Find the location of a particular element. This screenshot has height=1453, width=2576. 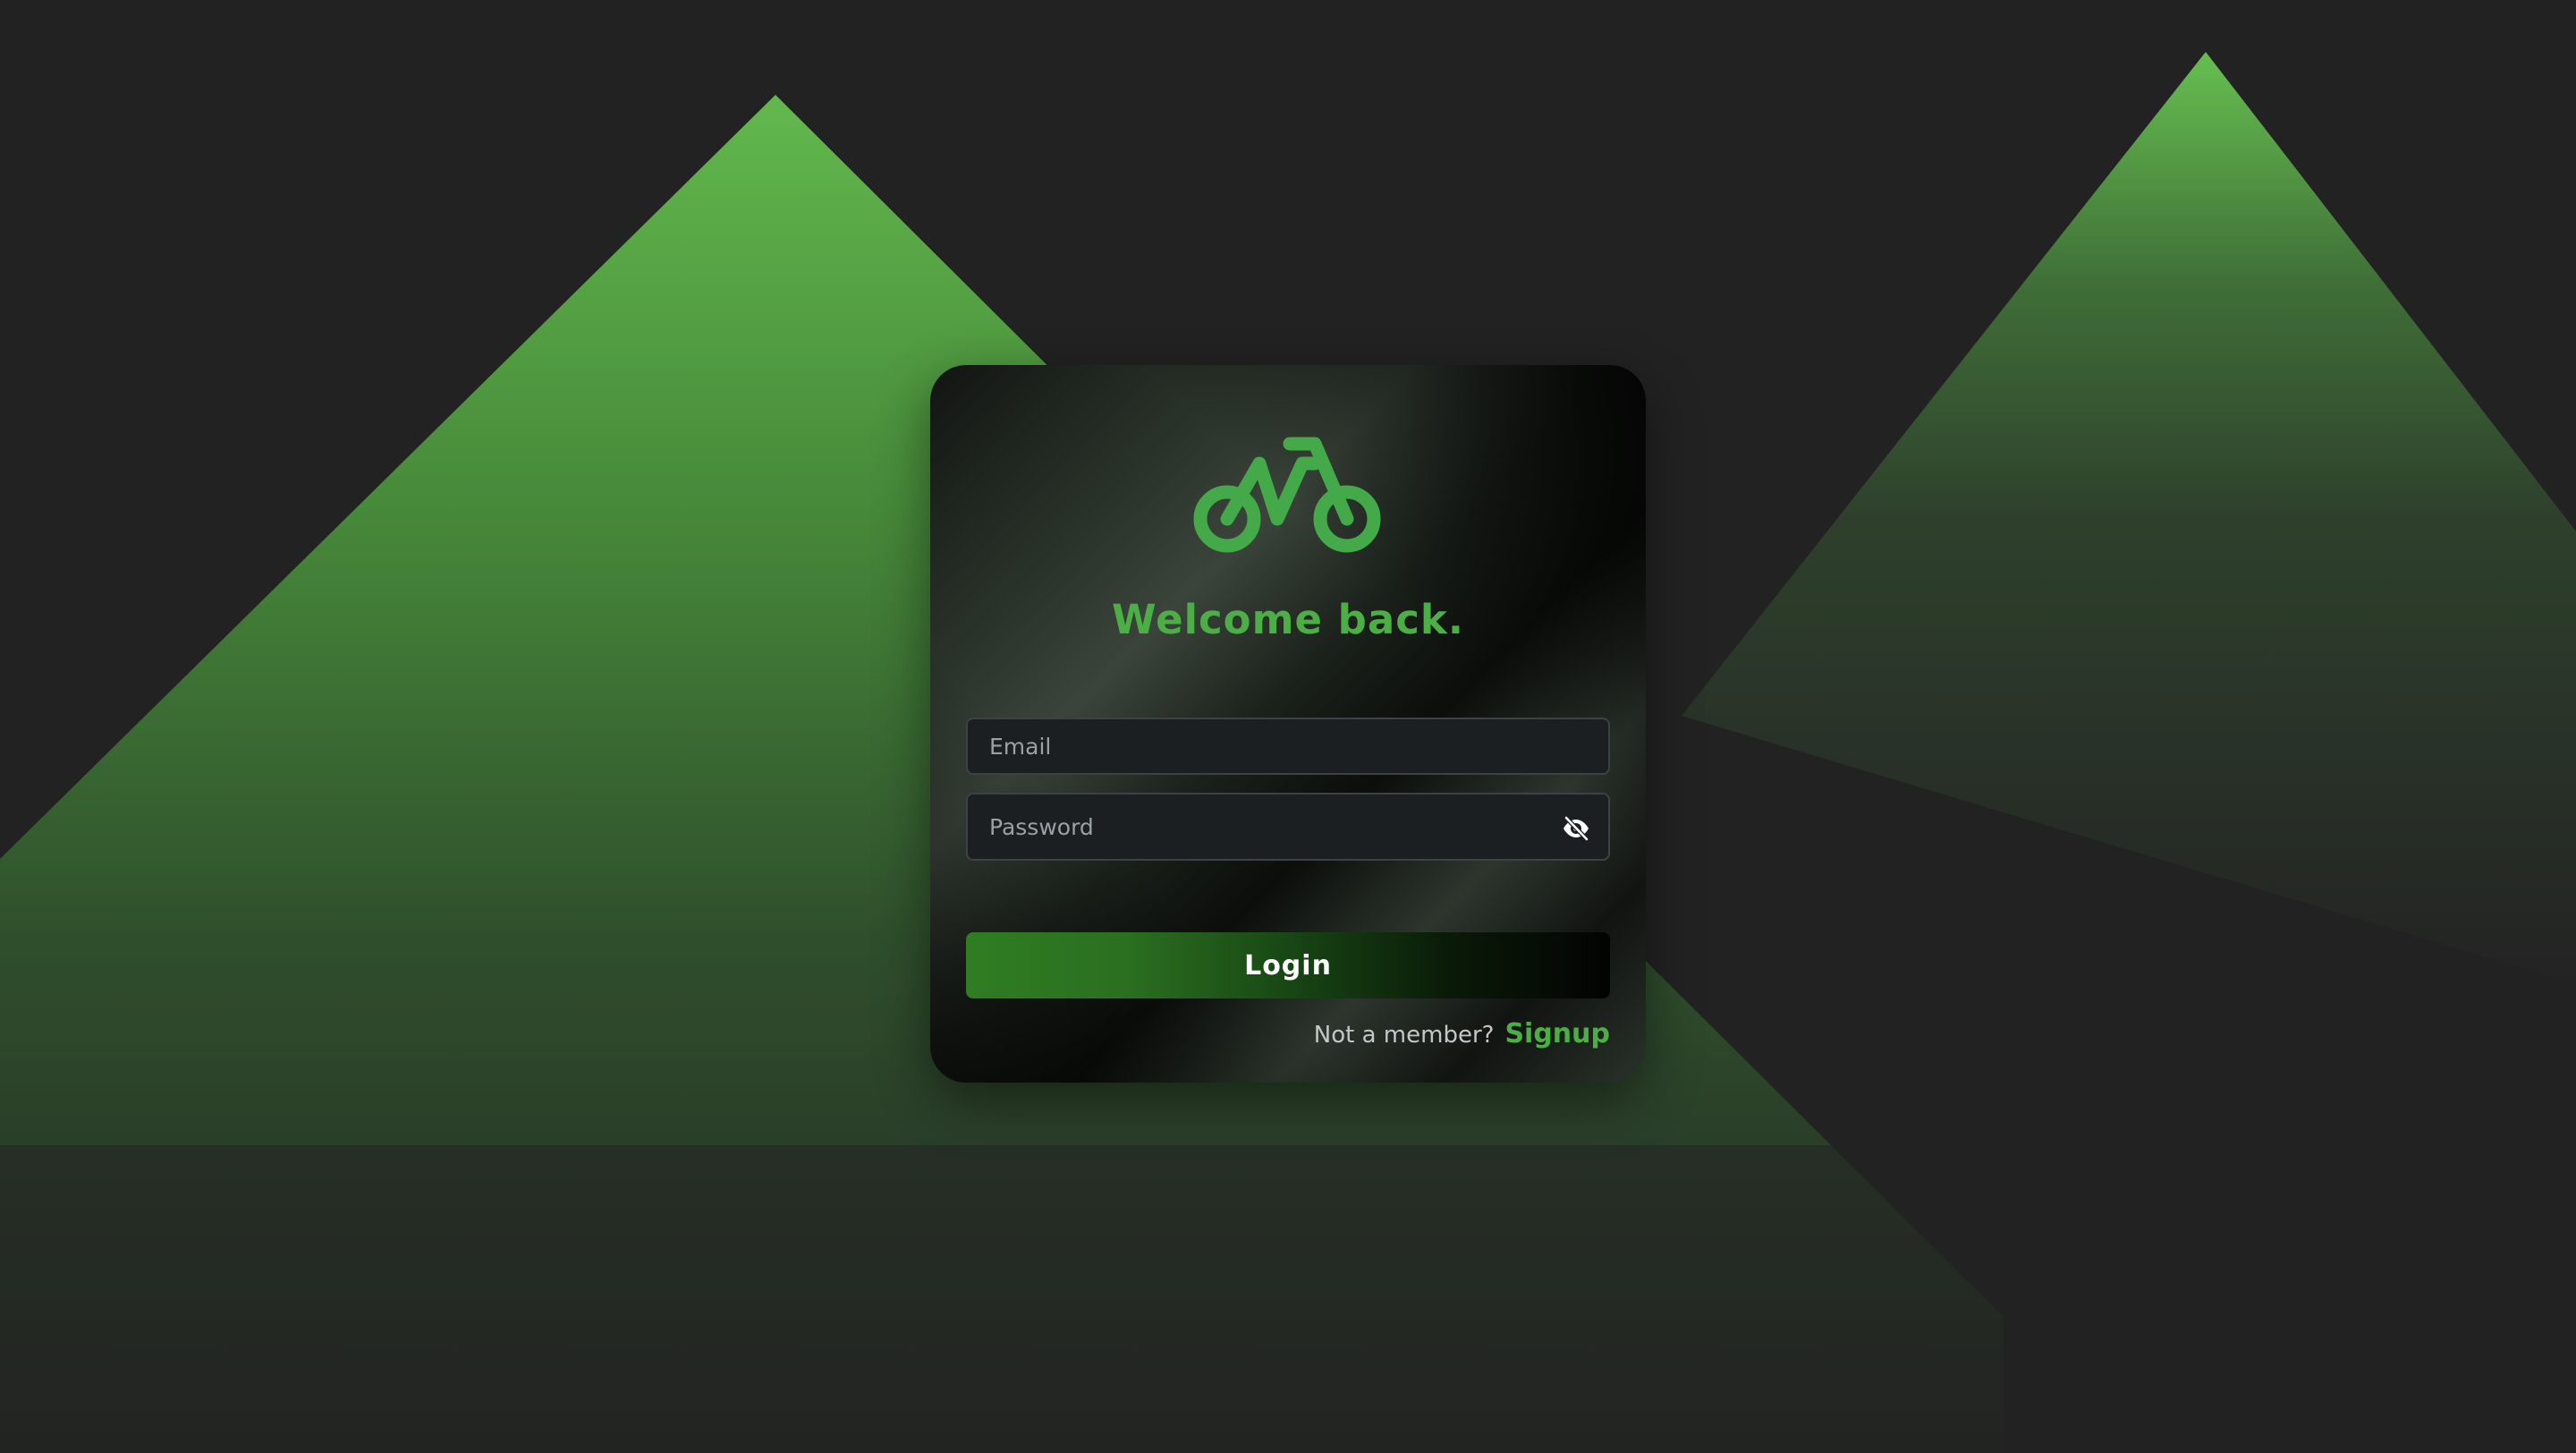

password-field-wrapper is located at coordinates (1288, 827).